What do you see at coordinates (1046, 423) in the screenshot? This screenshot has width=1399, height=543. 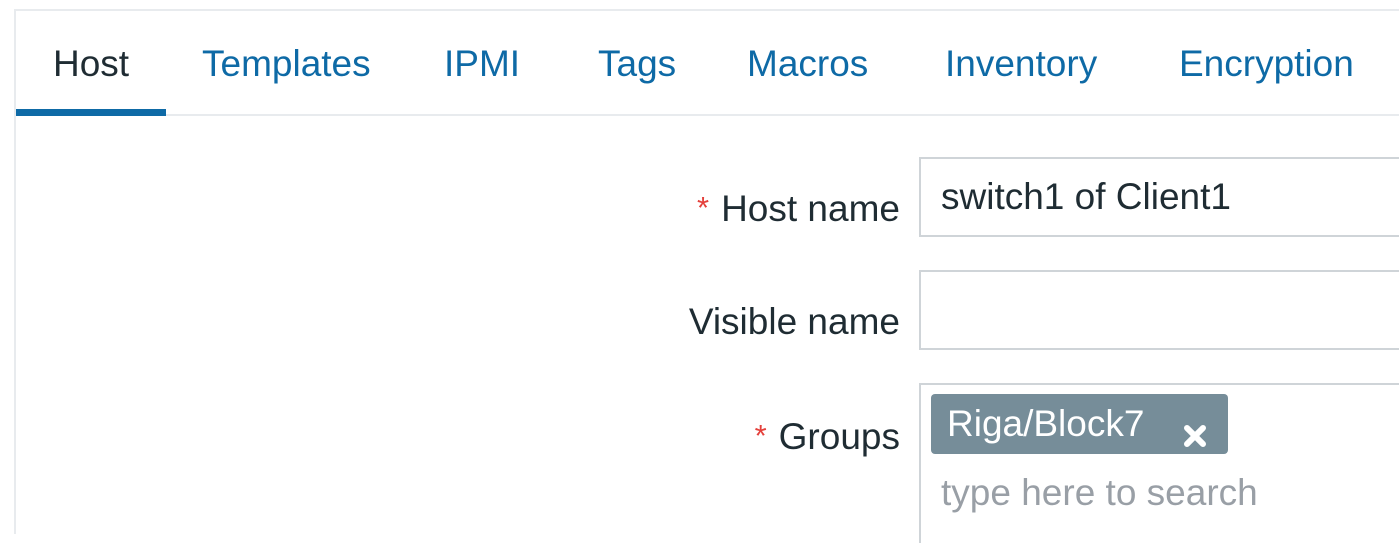 I see `group-chip-label: Riga/Block7` at bounding box center [1046, 423].